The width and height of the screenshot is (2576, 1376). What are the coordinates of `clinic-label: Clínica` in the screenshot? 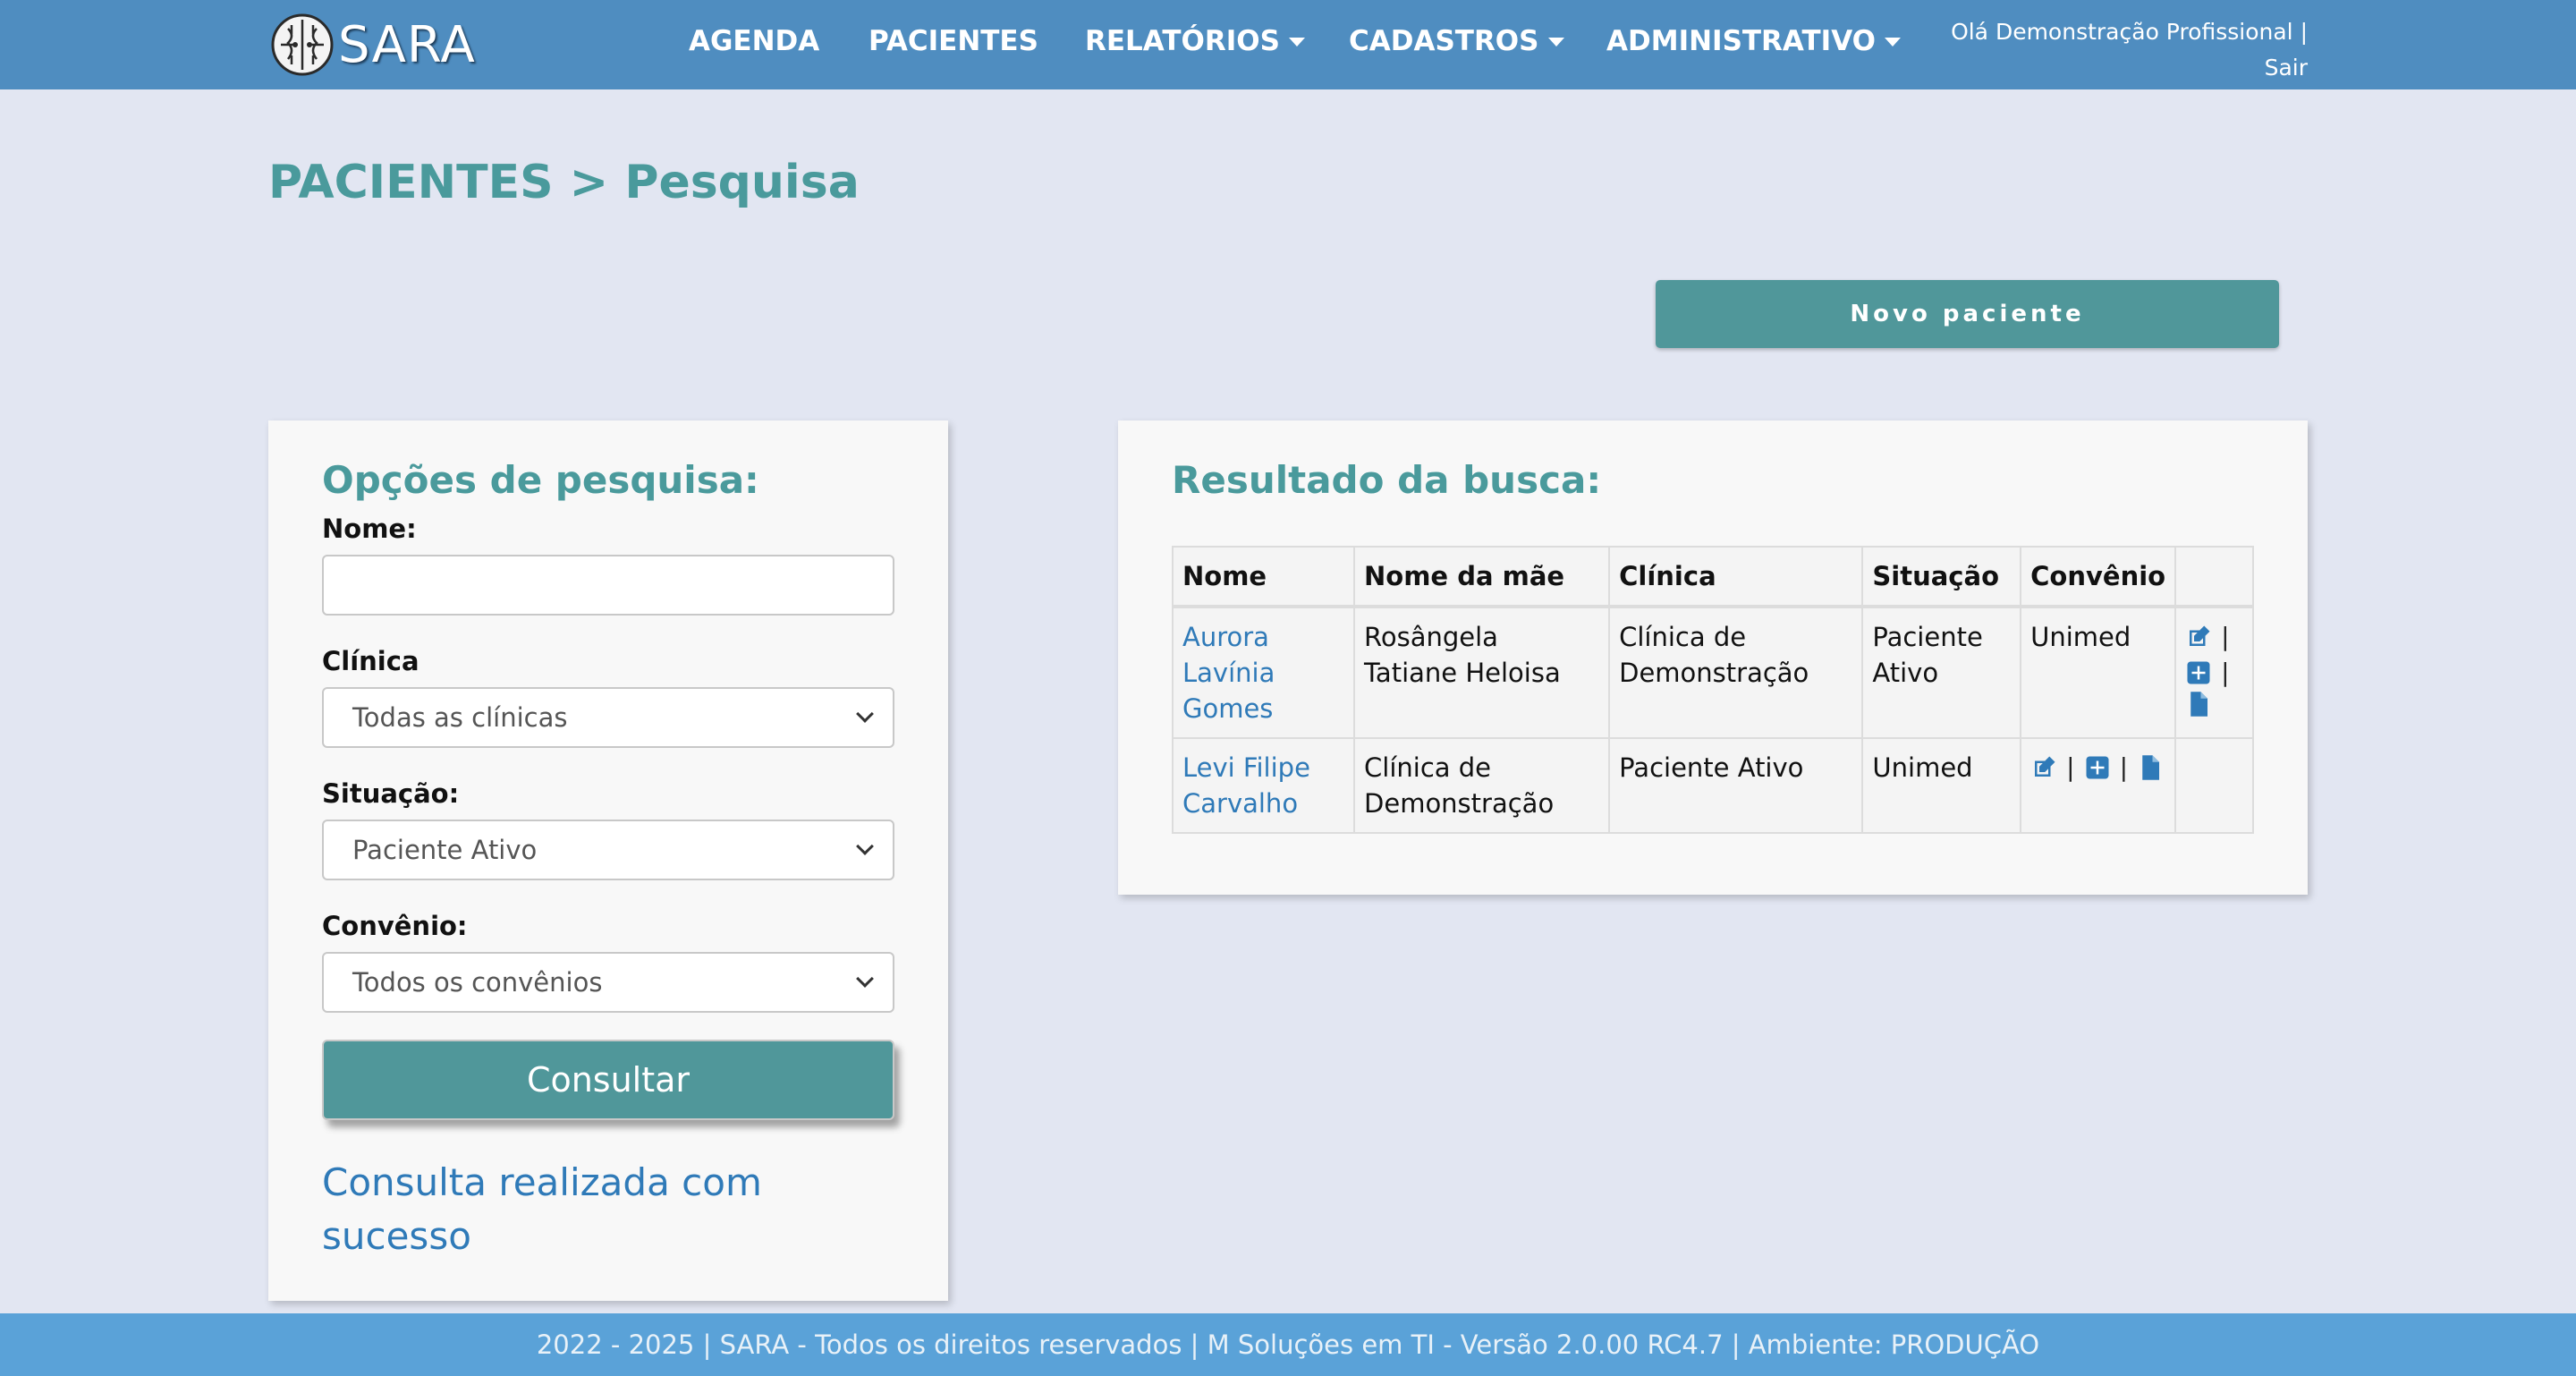 It's located at (370, 661).